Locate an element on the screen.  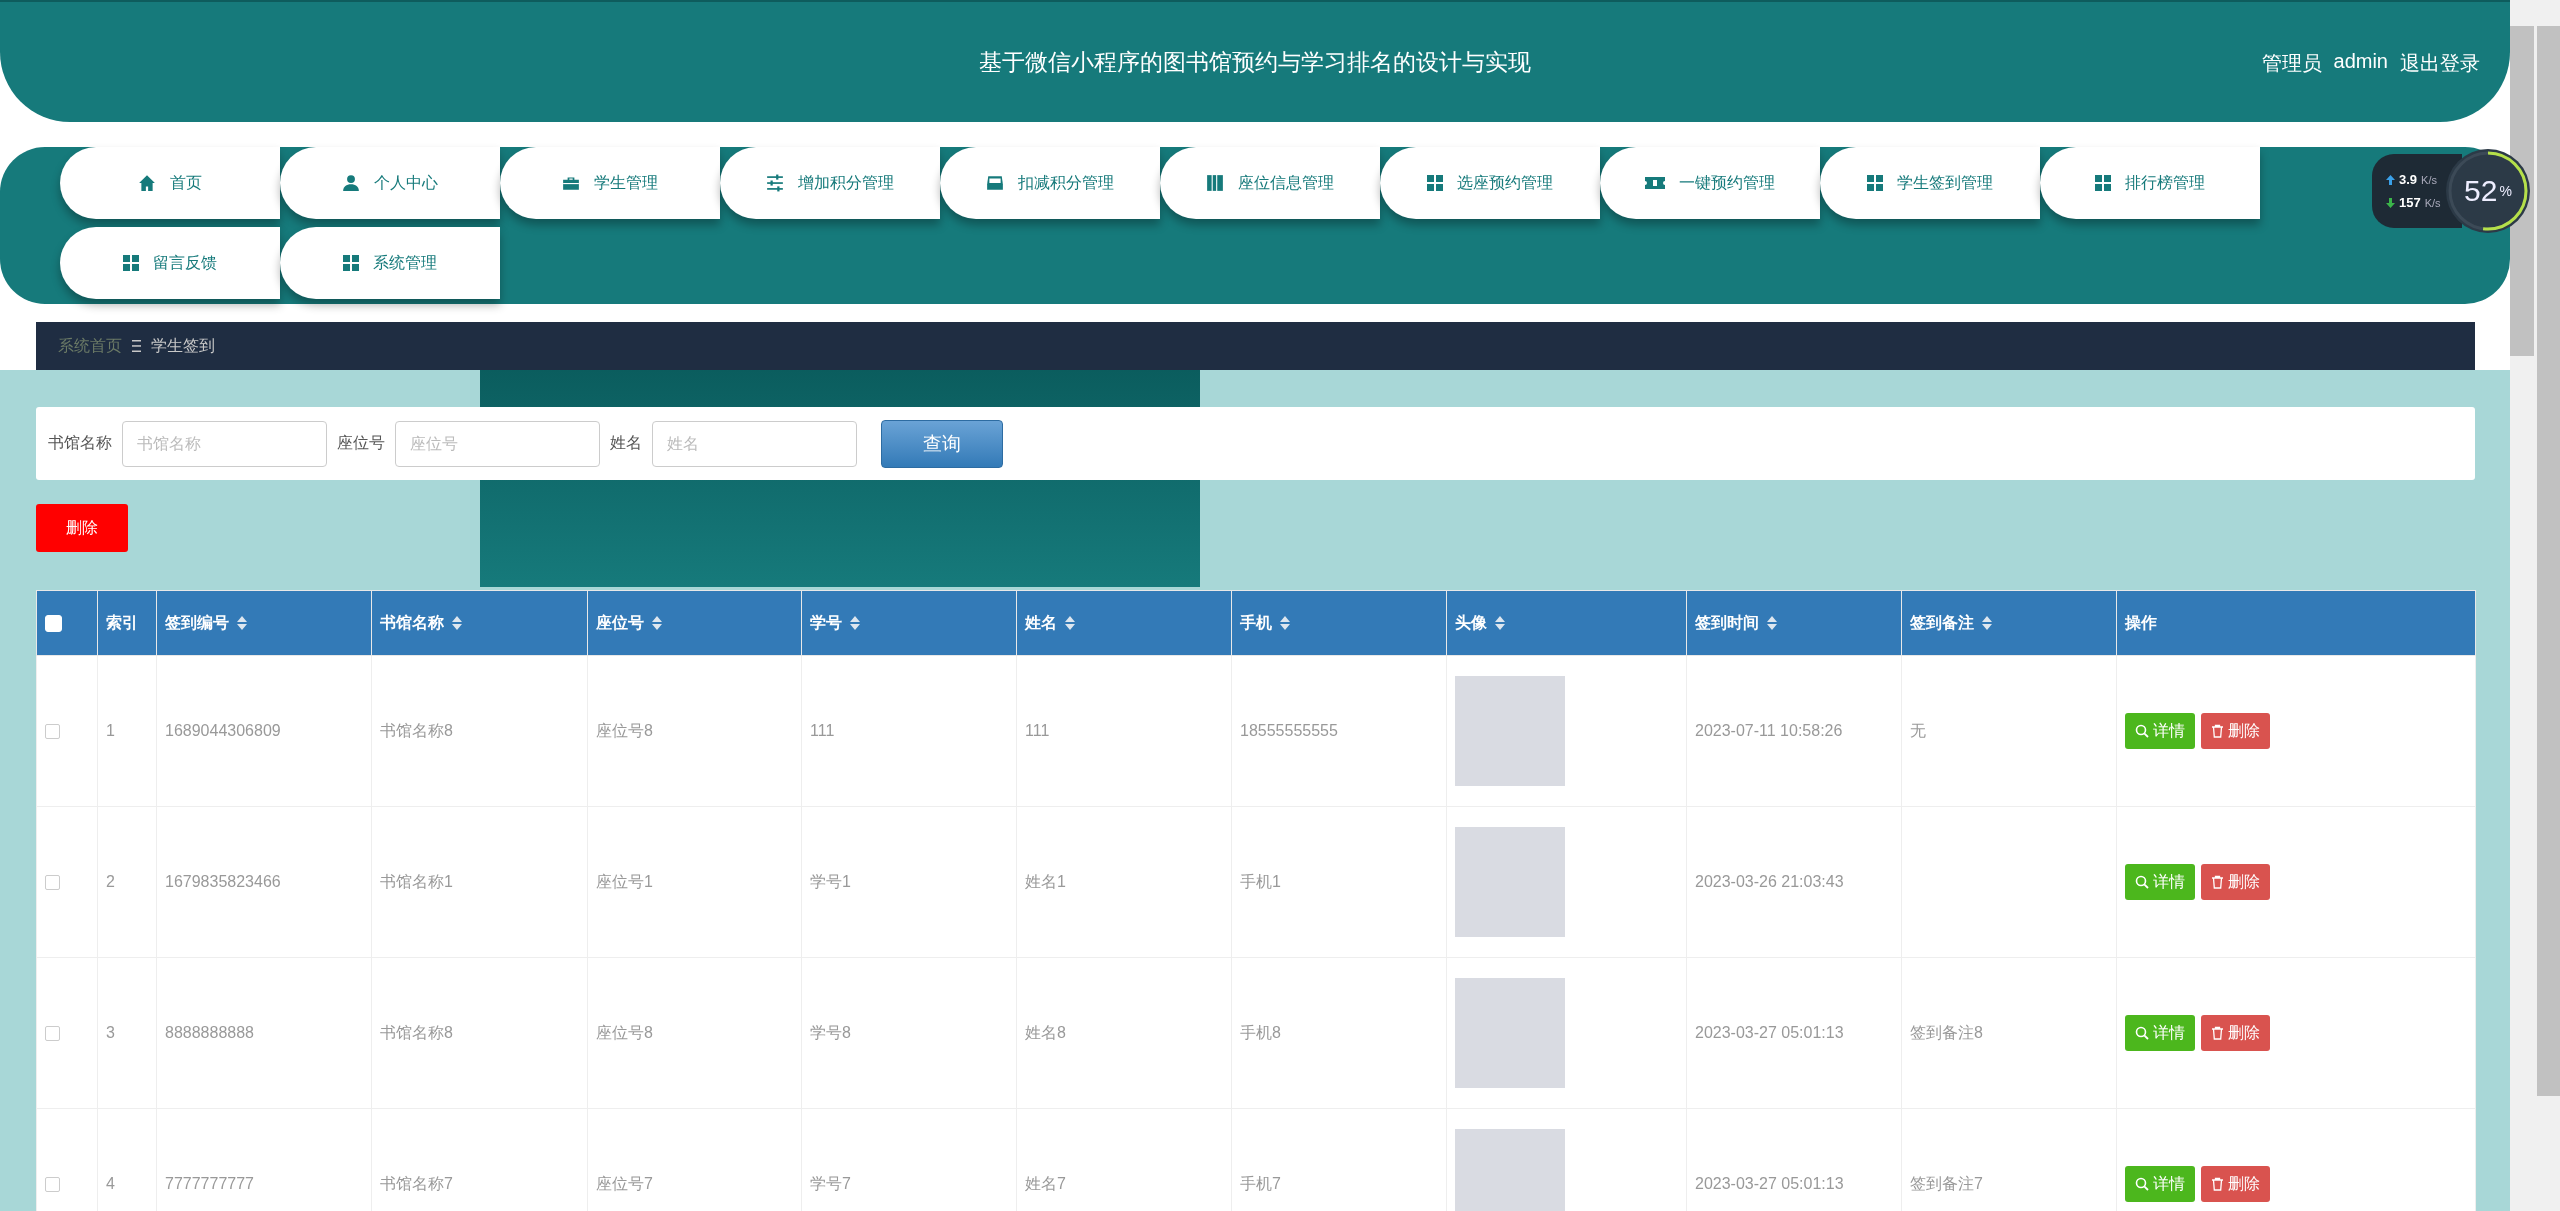
column-header: 签到时间 is located at coordinates (1727, 622).